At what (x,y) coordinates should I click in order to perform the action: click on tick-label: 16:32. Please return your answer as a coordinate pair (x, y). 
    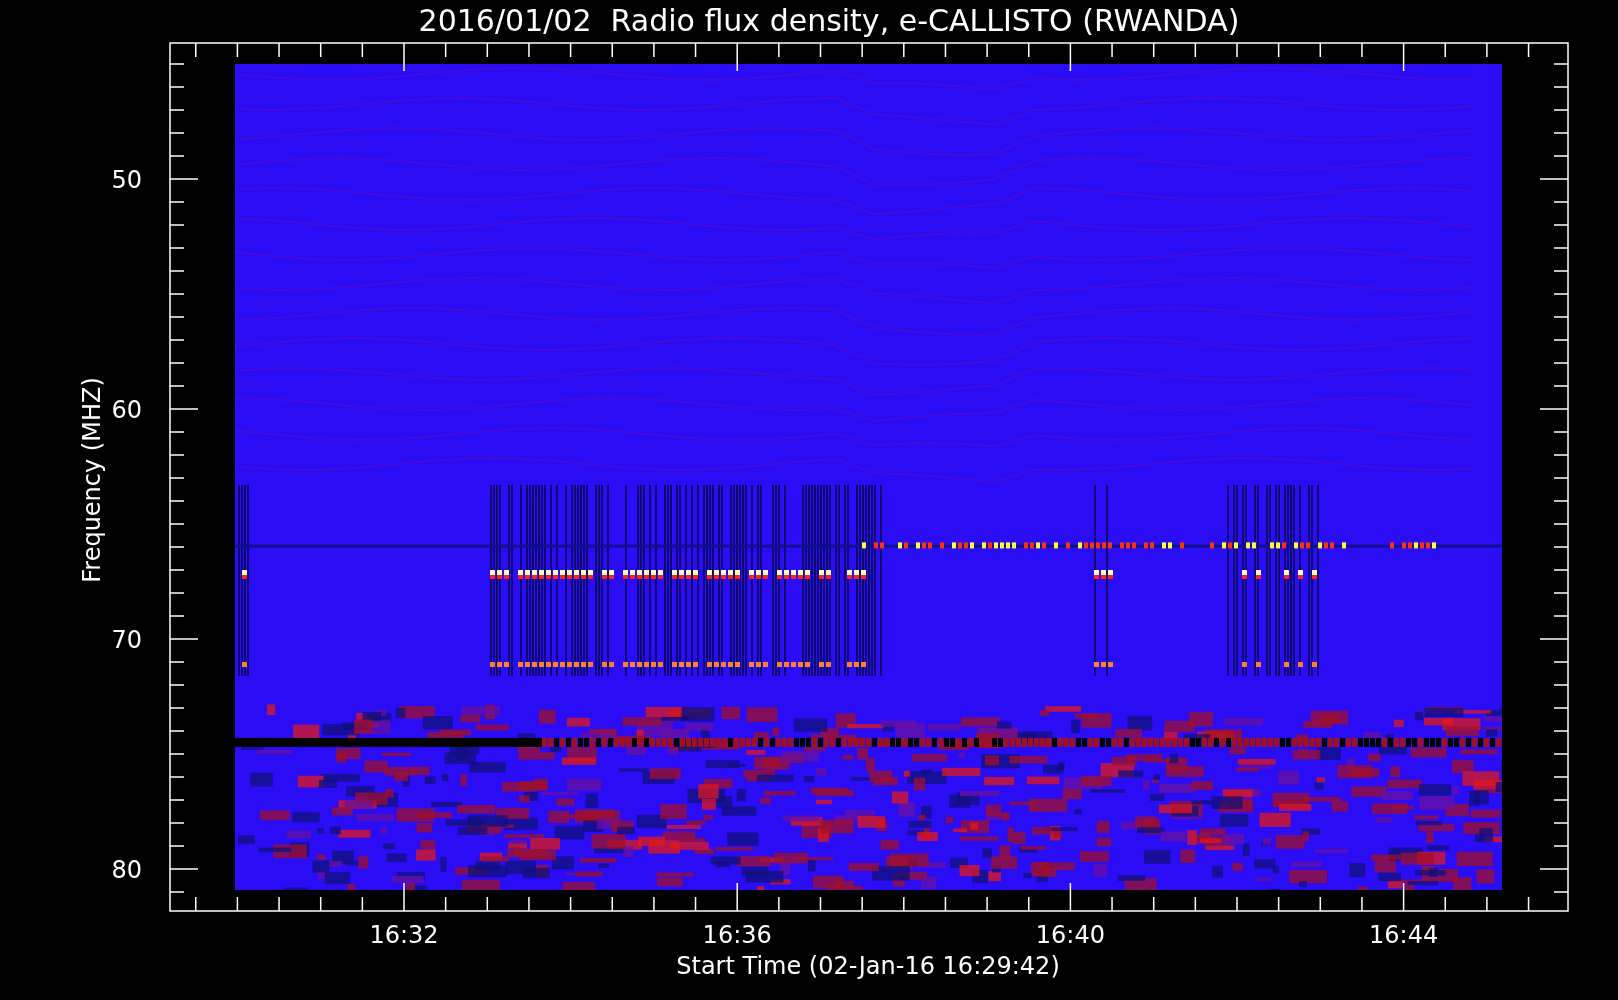
    Looking at the image, I should click on (404, 935).